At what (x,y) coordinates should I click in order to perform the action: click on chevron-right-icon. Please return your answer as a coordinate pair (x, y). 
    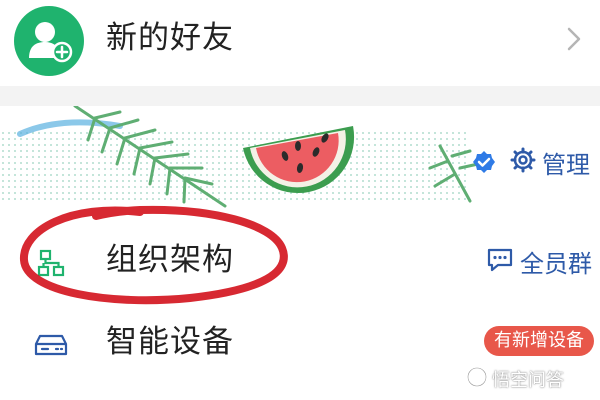
    Looking at the image, I should click on (574, 41).